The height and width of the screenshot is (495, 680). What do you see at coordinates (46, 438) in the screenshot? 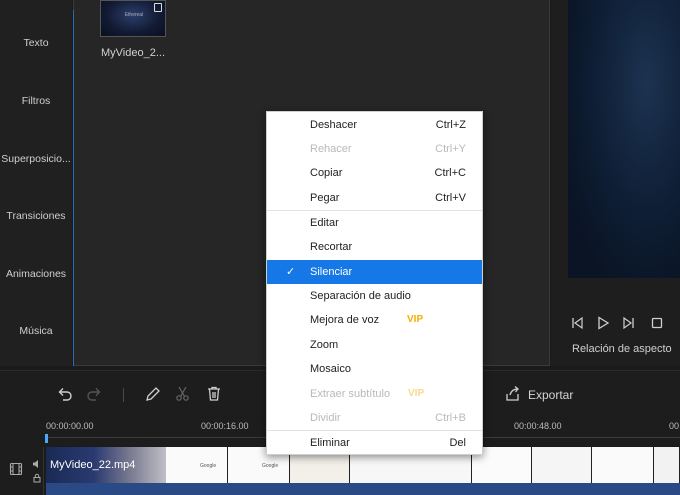
I see `playhead` at bounding box center [46, 438].